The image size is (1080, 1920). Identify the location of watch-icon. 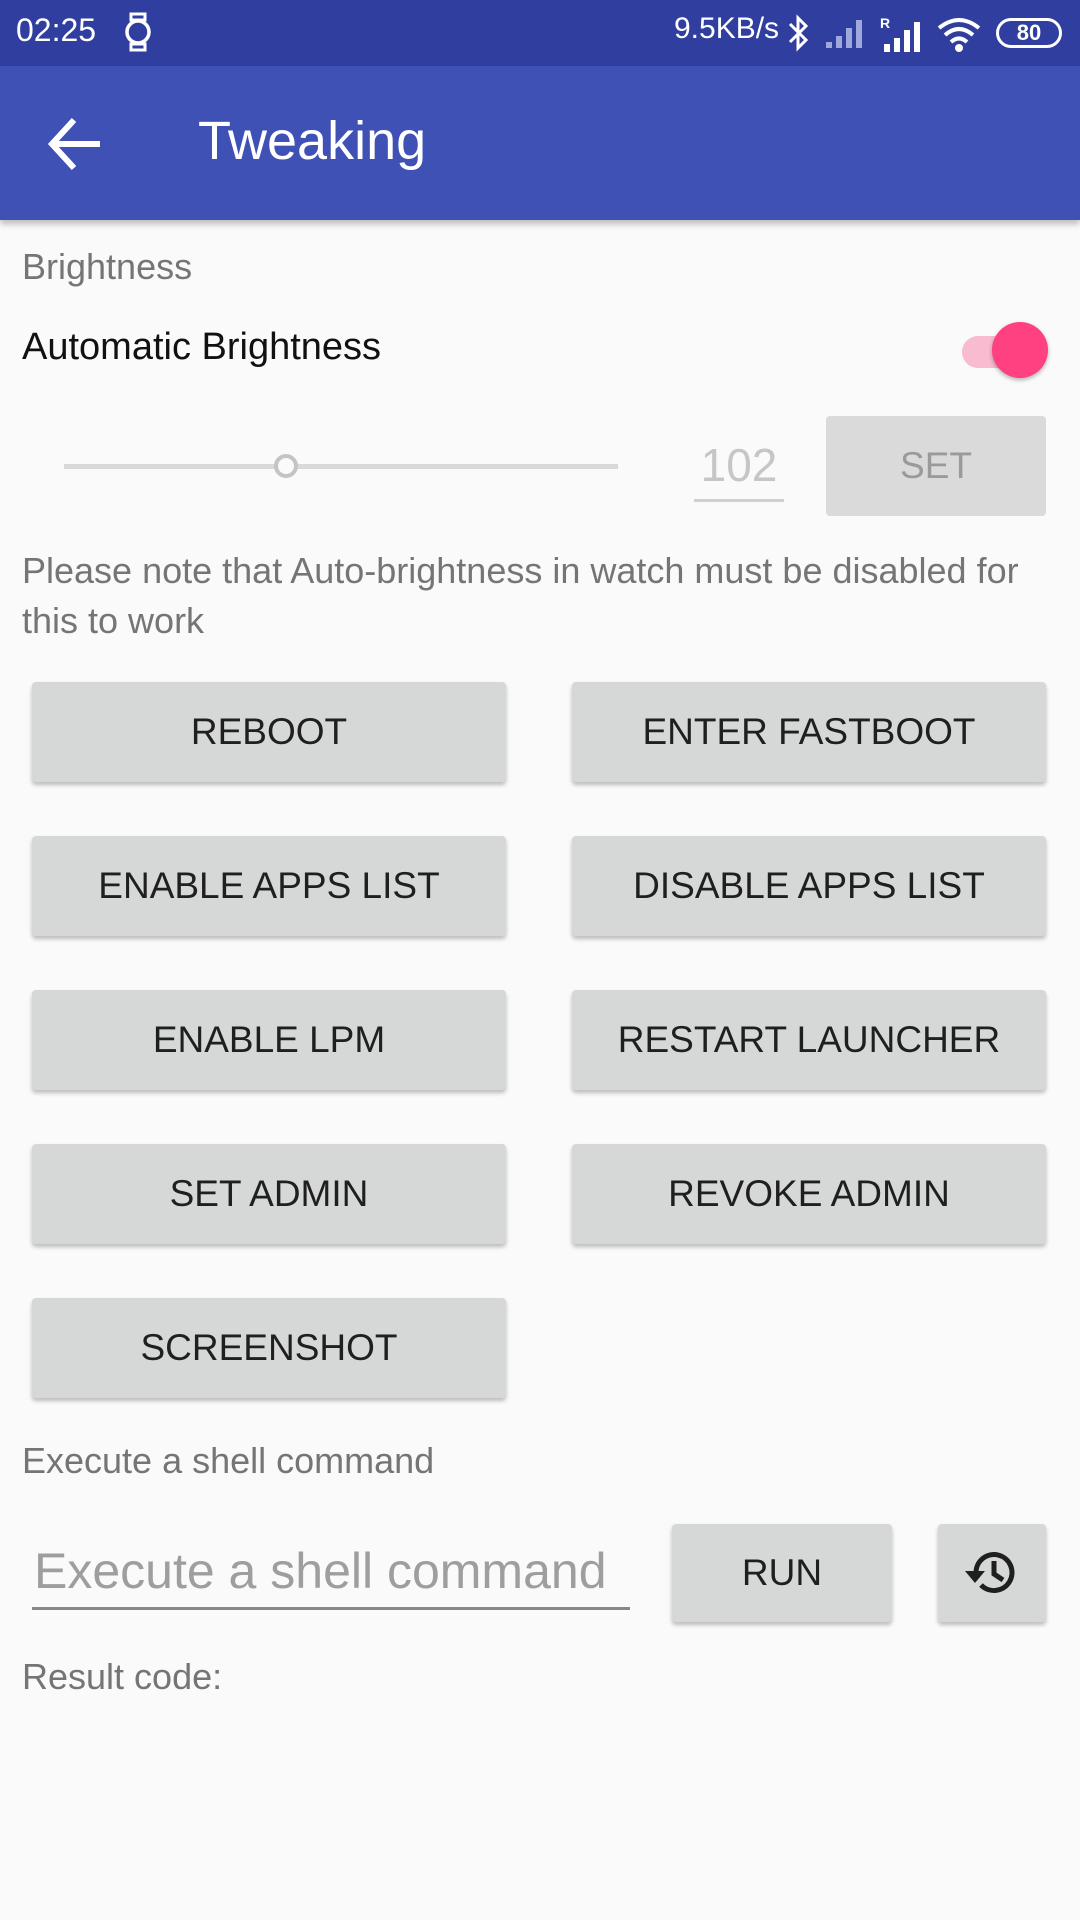
(138, 32).